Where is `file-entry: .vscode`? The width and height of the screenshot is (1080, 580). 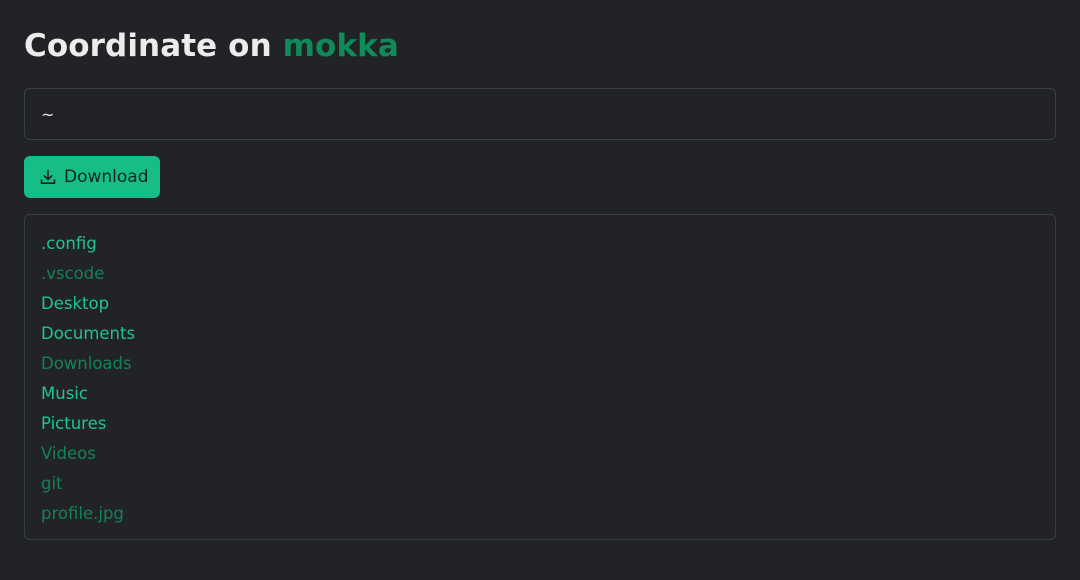
file-entry: .vscode is located at coordinates (540, 274).